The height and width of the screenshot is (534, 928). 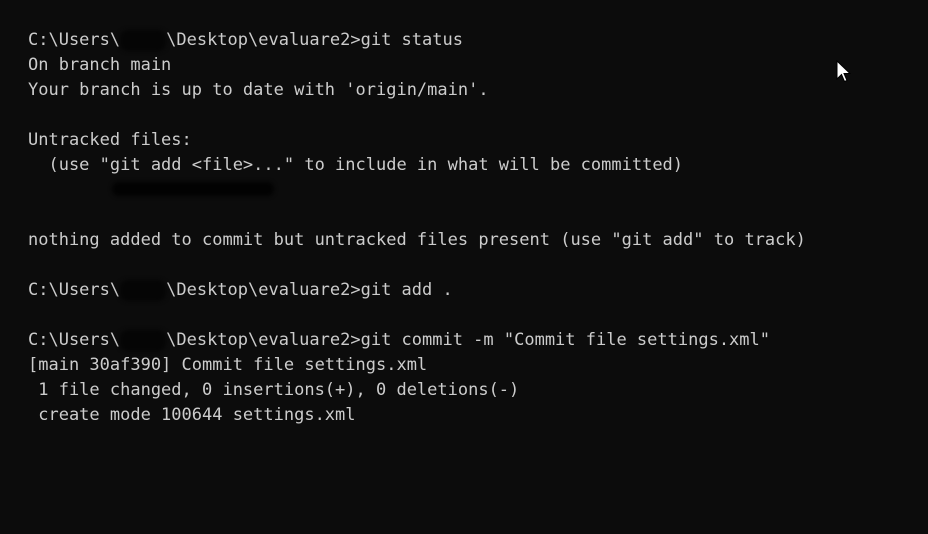 I want to click on redacted-filename-scribble, so click(x=193, y=189).